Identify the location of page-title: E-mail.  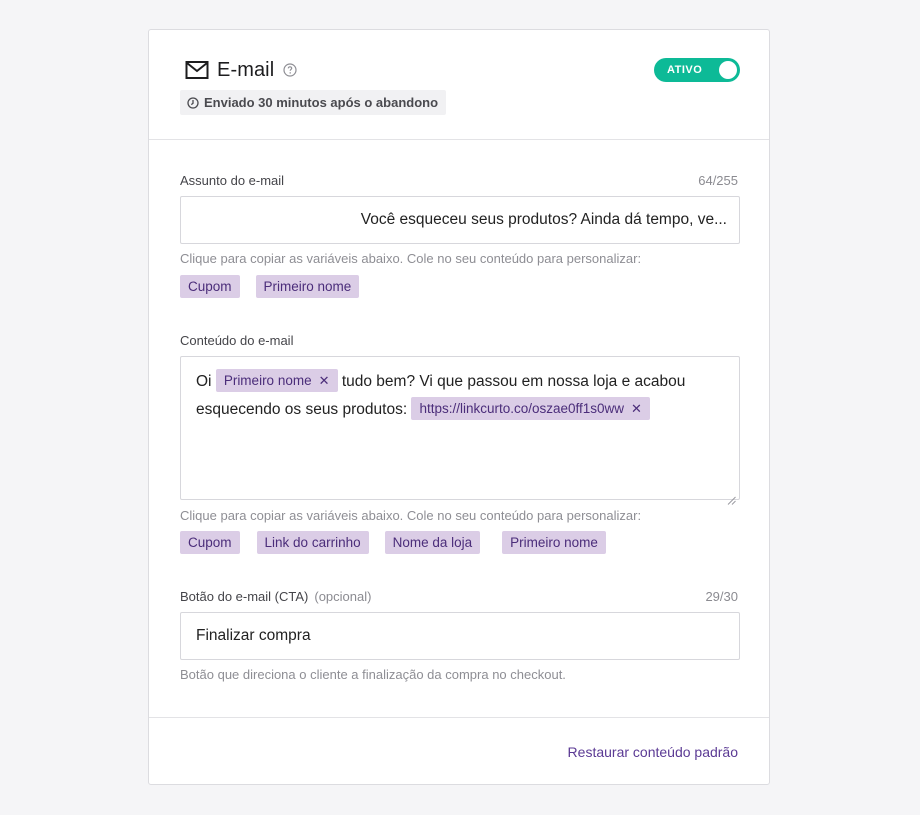
(246, 69).